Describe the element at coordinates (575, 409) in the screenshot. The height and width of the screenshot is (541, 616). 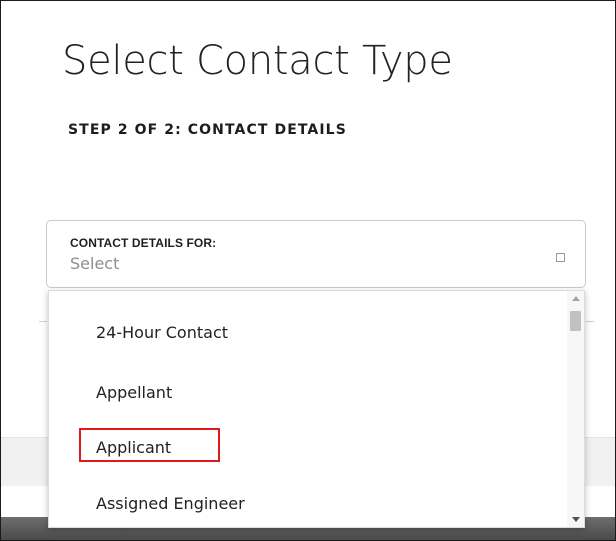
I see `dropdown-scrollbar` at that location.